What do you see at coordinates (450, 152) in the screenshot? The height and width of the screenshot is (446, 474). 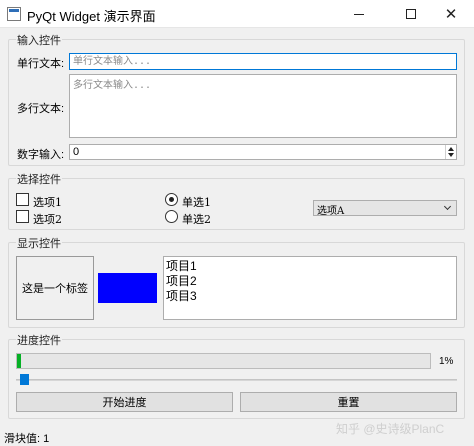 I see `spin-arrows` at bounding box center [450, 152].